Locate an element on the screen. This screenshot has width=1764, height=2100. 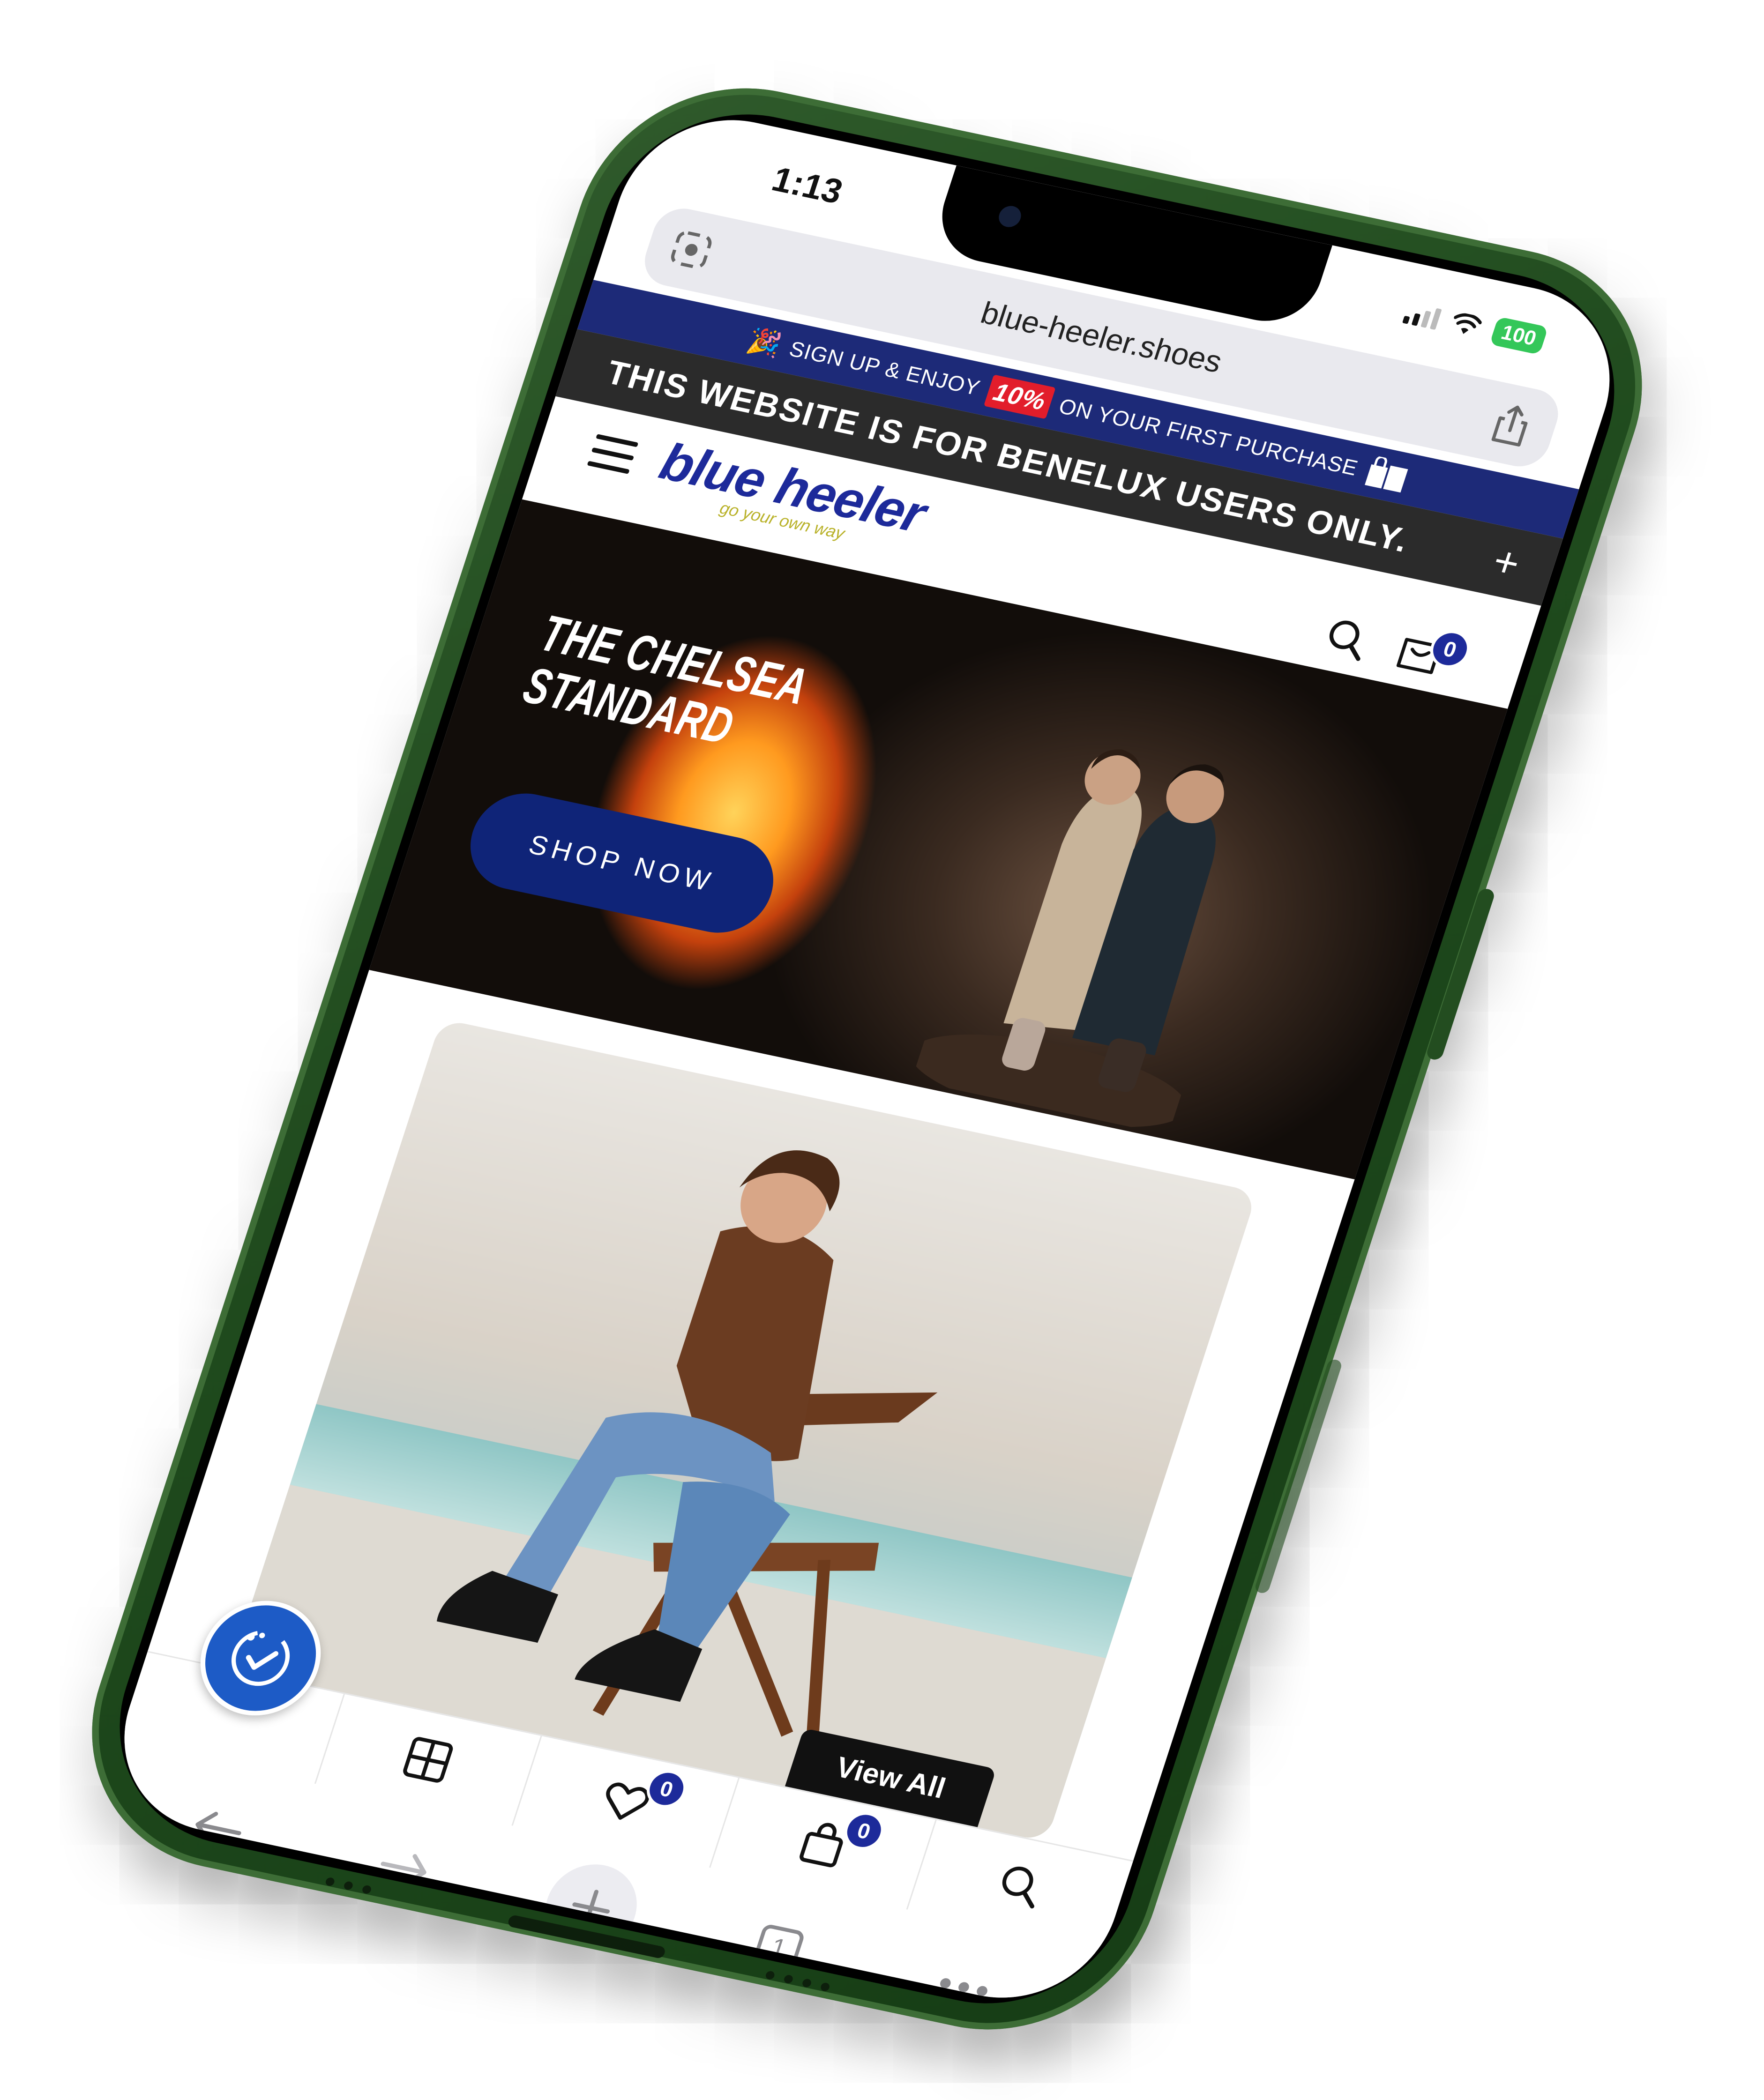
more-options-button is located at coordinates (963, 1977).